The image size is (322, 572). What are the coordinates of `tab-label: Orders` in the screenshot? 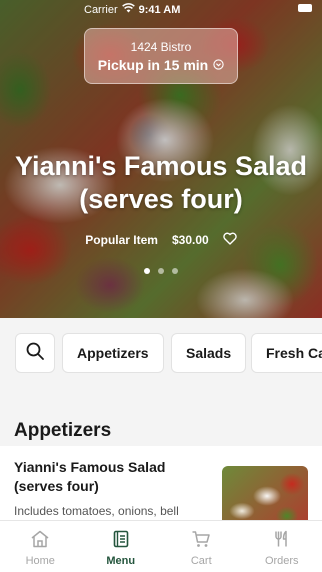 It's located at (281, 561).